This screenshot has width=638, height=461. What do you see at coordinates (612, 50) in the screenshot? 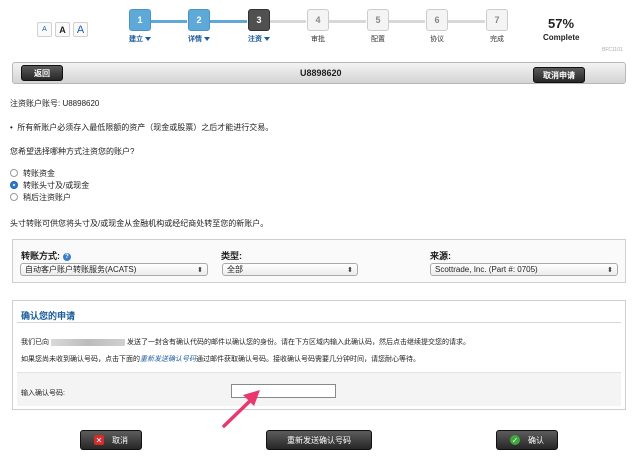
I see `page-code: BFC1101` at bounding box center [612, 50].